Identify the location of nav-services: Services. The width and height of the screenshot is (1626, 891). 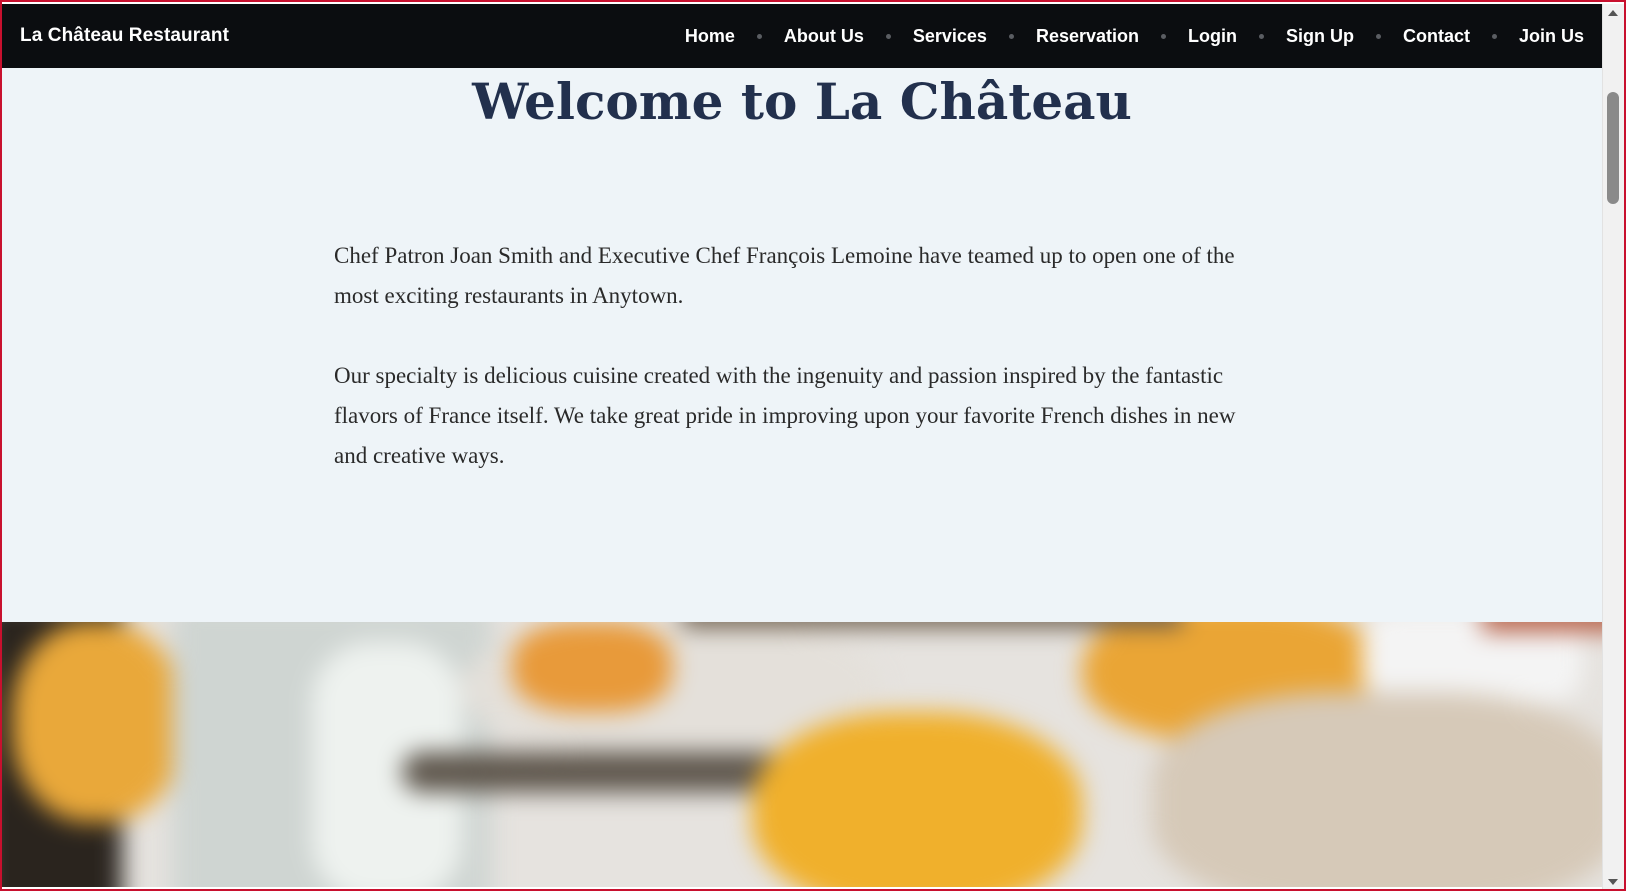
(950, 36).